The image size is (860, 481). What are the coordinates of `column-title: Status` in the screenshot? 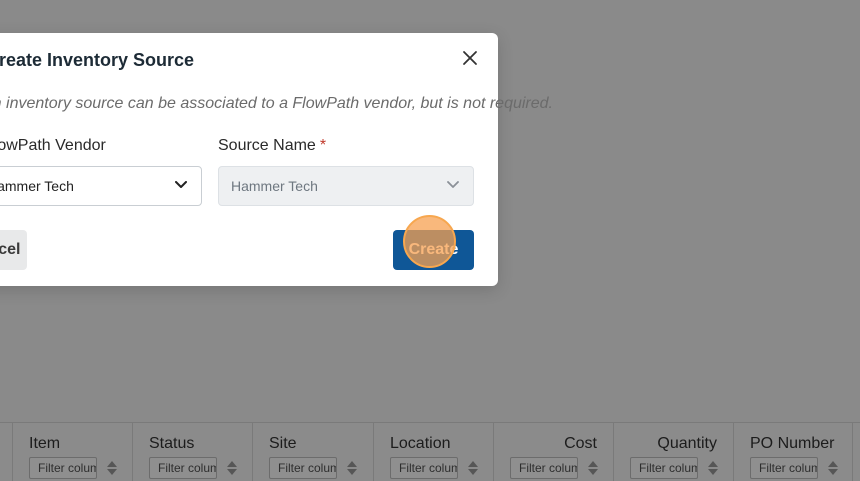 It's located at (172, 443).